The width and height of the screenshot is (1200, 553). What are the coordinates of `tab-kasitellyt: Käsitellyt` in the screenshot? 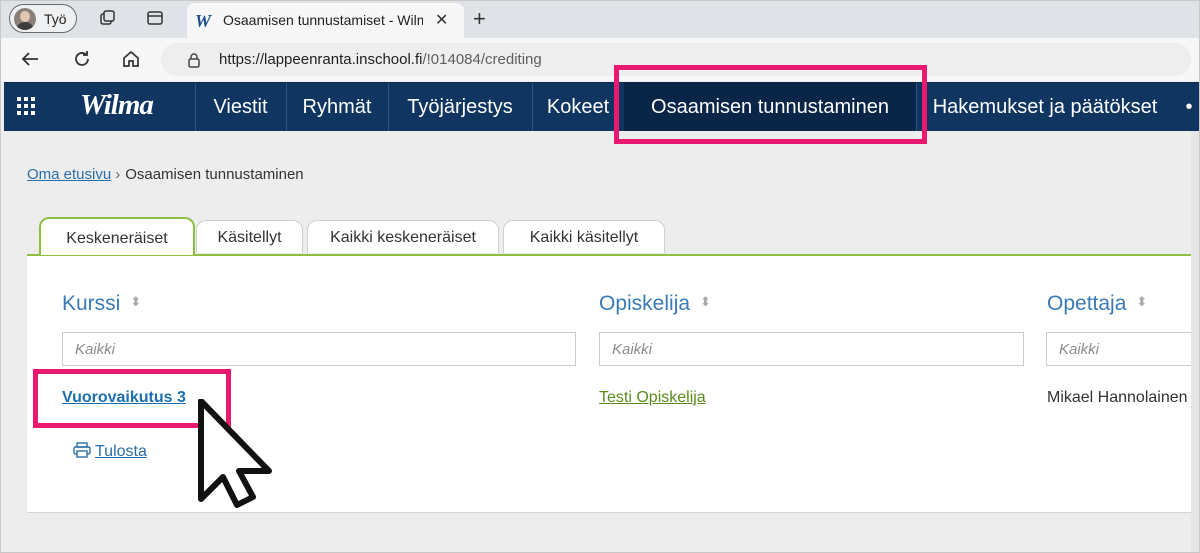 It's located at (249, 236).